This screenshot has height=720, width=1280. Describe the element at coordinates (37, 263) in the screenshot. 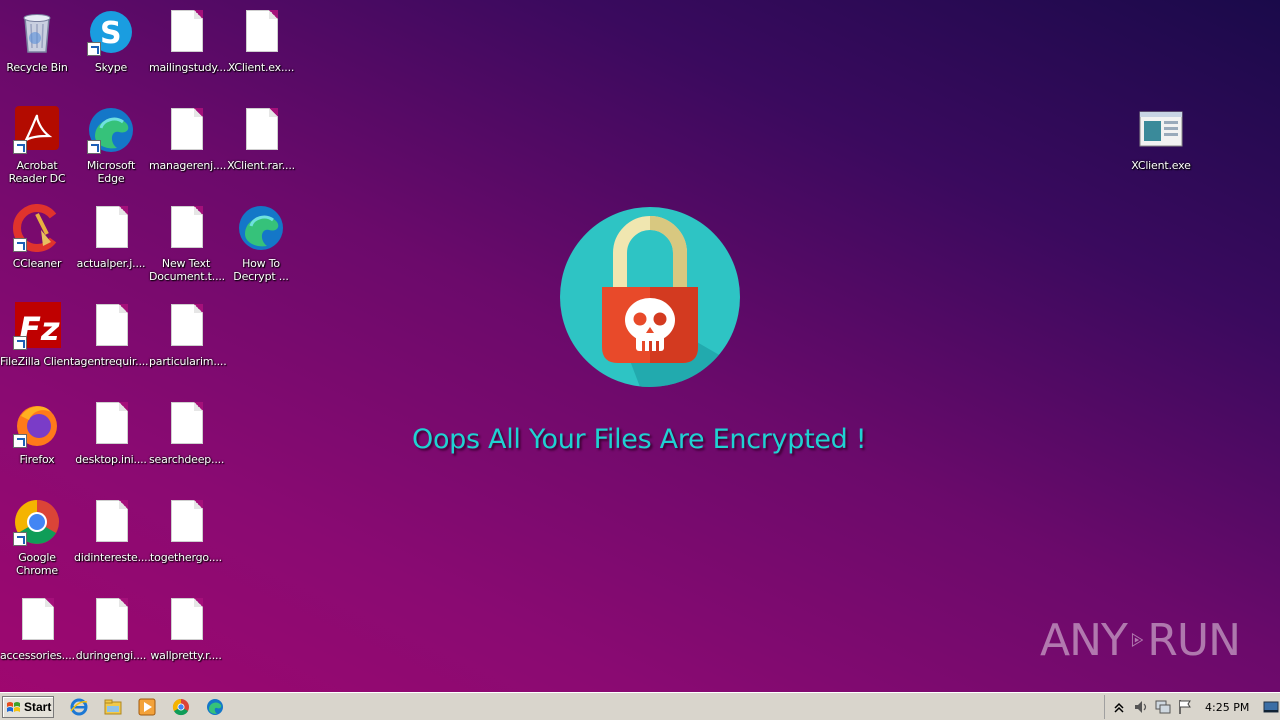

I see `desktop-icon-label: CCleaner` at that location.